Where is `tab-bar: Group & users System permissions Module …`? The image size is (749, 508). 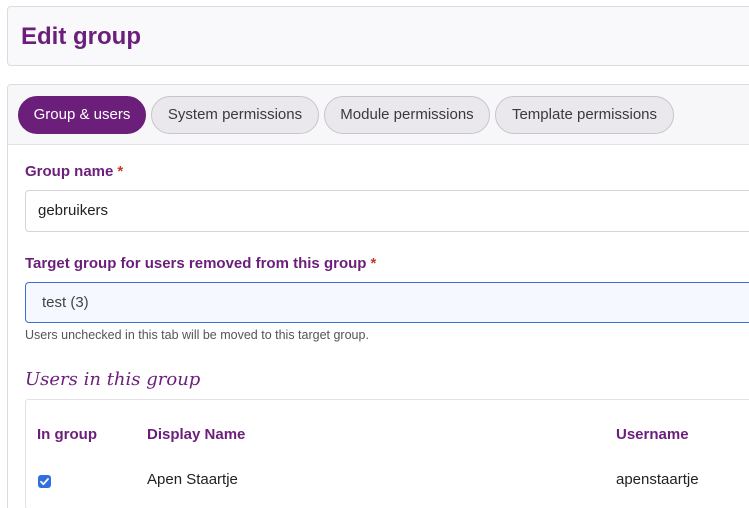 tab-bar: Group & users System permissions Module … is located at coordinates (378, 115).